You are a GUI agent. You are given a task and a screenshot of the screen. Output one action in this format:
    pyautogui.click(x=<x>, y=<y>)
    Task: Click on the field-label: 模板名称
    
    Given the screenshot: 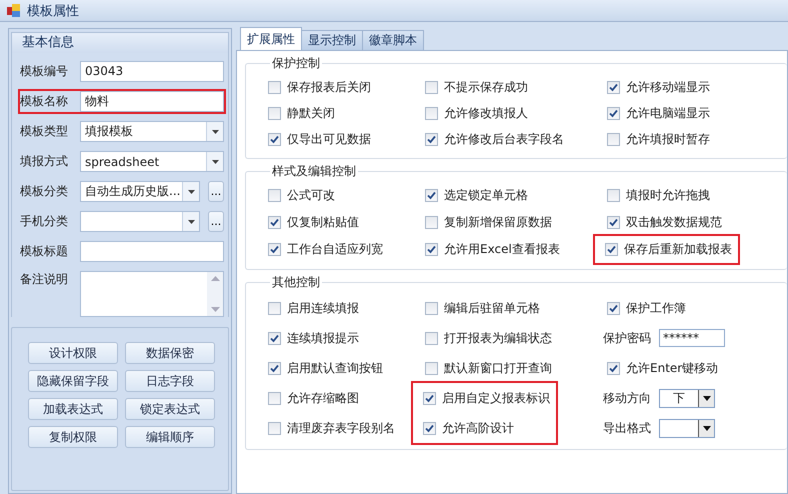 What is the action you would take?
    pyautogui.click(x=44, y=101)
    